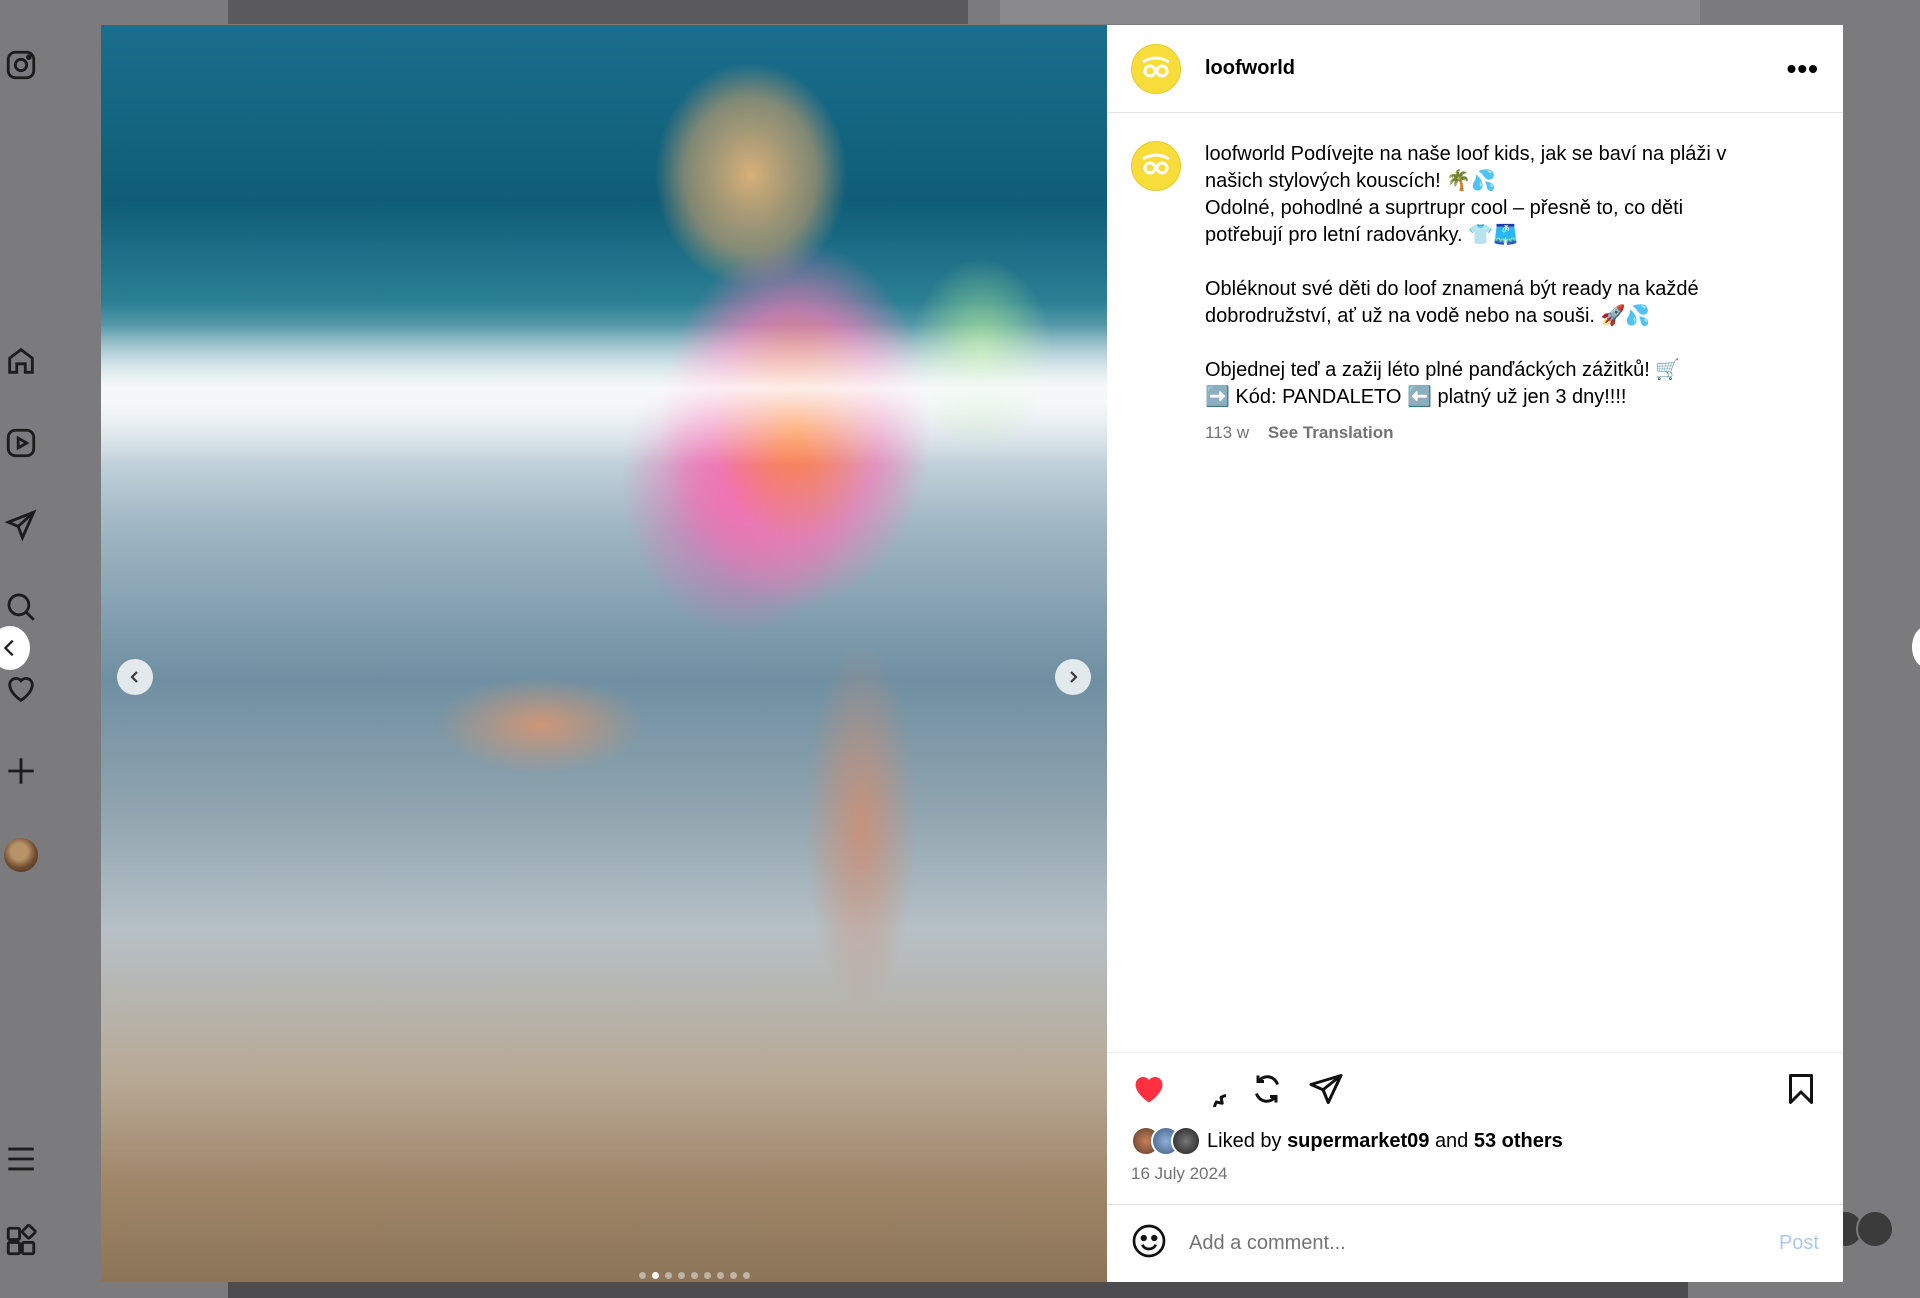  Describe the element at coordinates (1475, 1174) in the screenshot. I see `post-date: 16 July 2024` at that location.